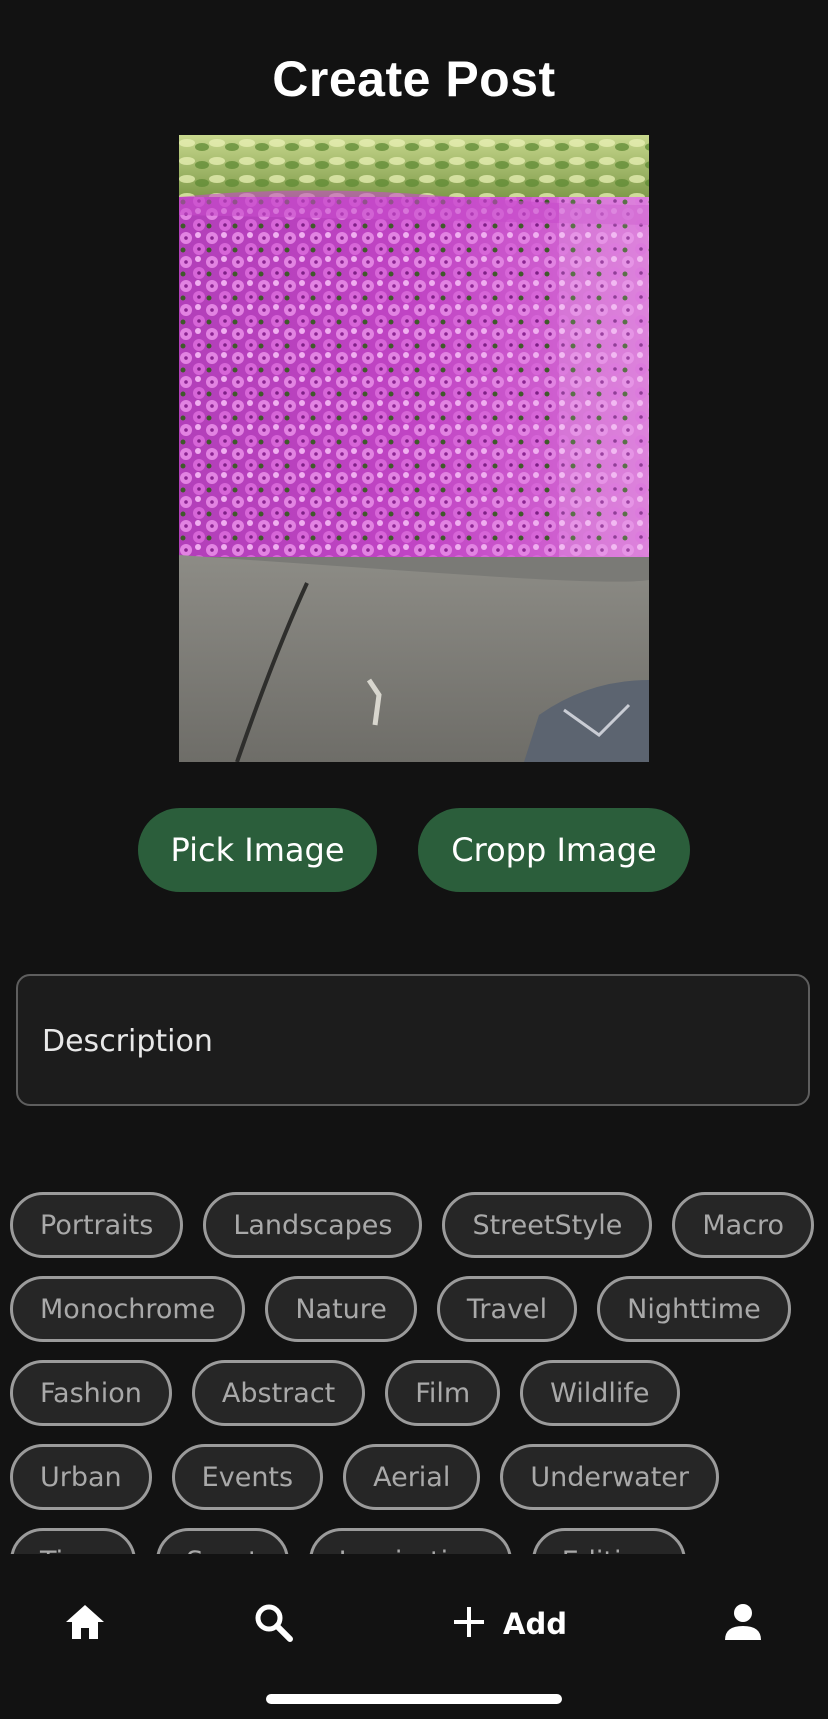 The image size is (828, 1719). I want to click on tag-chip-inspiration: Inspiration, so click(410, 1541).